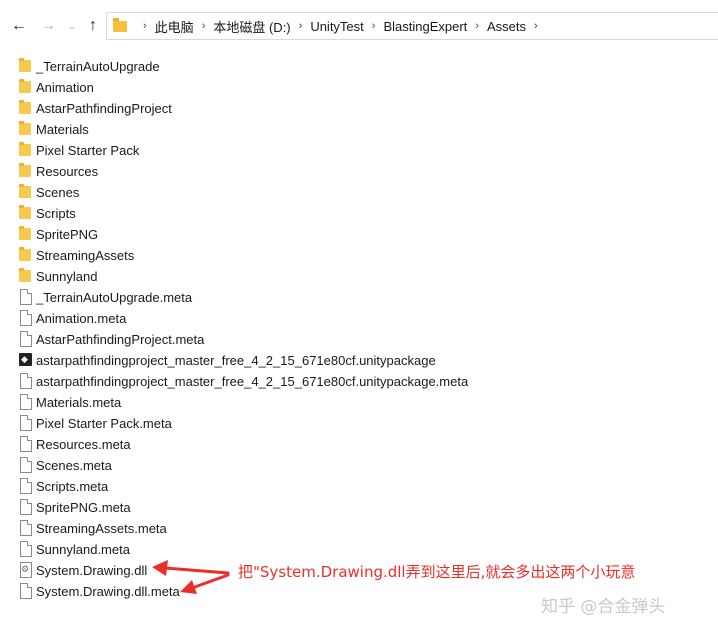 This screenshot has height=635, width=718. Describe the element at coordinates (98, 66) in the screenshot. I see `file-name: _TerrainAutoUpgrade` at that location.